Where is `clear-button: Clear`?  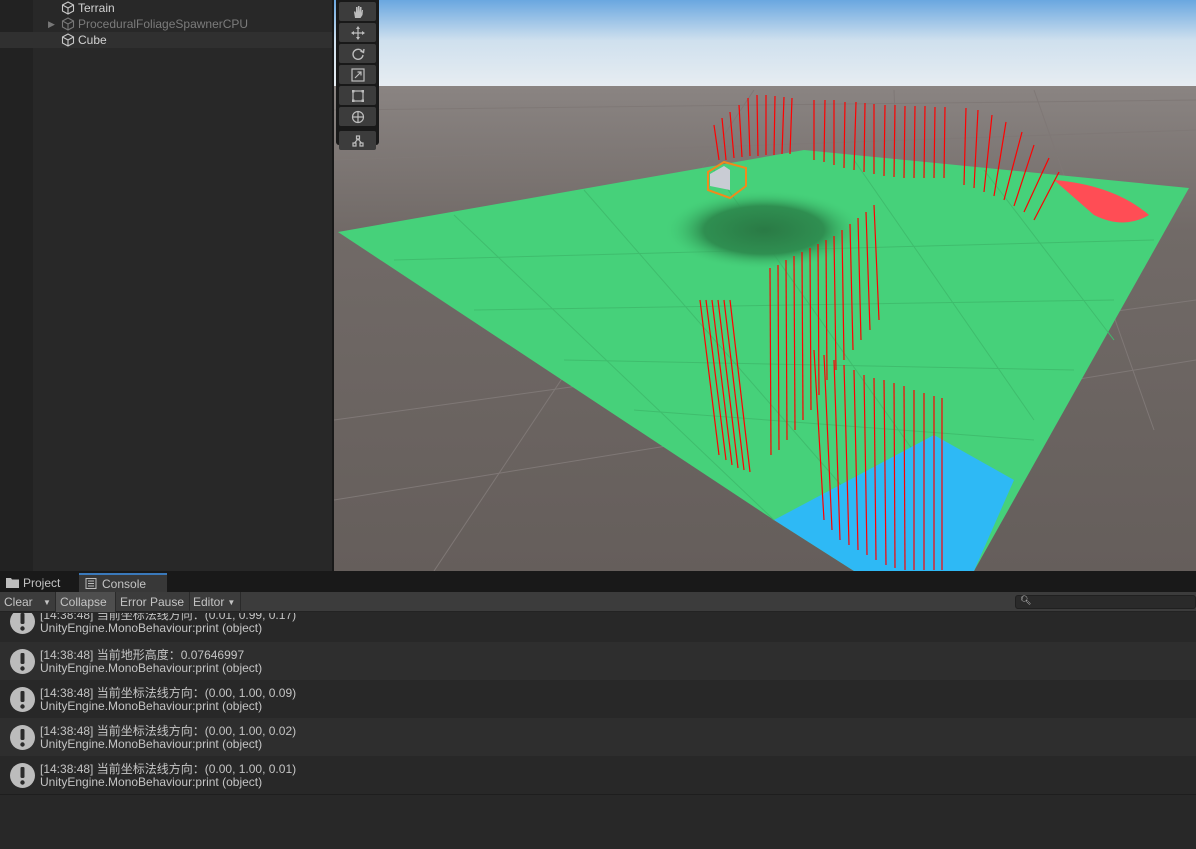 clear-button: Clear is located at coordinates (18, 602).